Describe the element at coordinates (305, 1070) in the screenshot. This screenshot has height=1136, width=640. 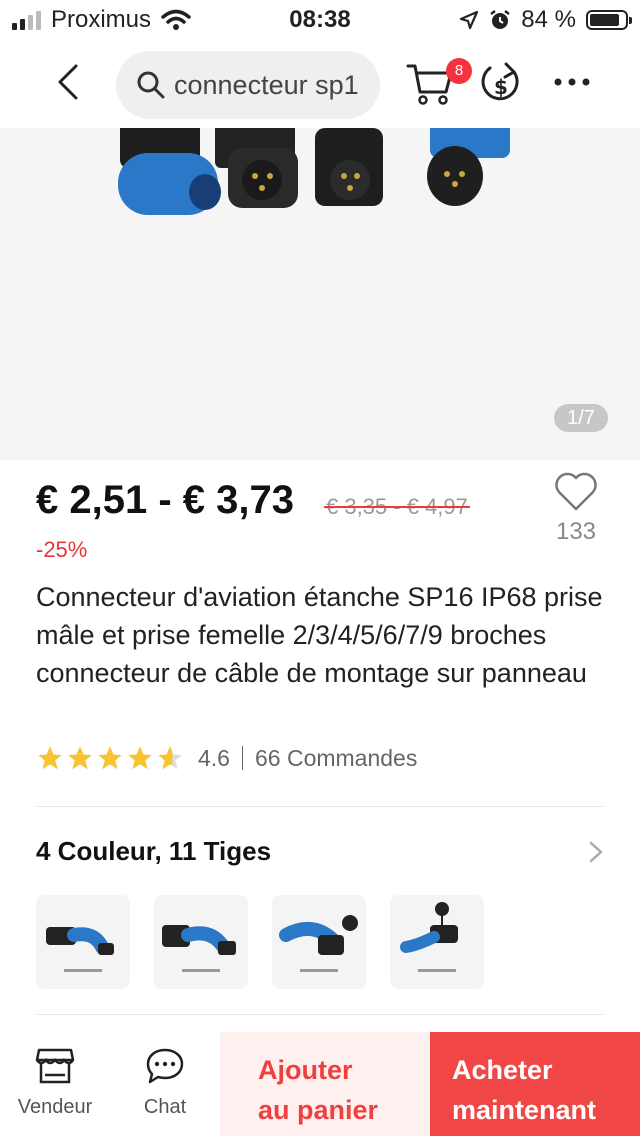
I see `add-to-cart-label-line1: Ajouter` at that location.